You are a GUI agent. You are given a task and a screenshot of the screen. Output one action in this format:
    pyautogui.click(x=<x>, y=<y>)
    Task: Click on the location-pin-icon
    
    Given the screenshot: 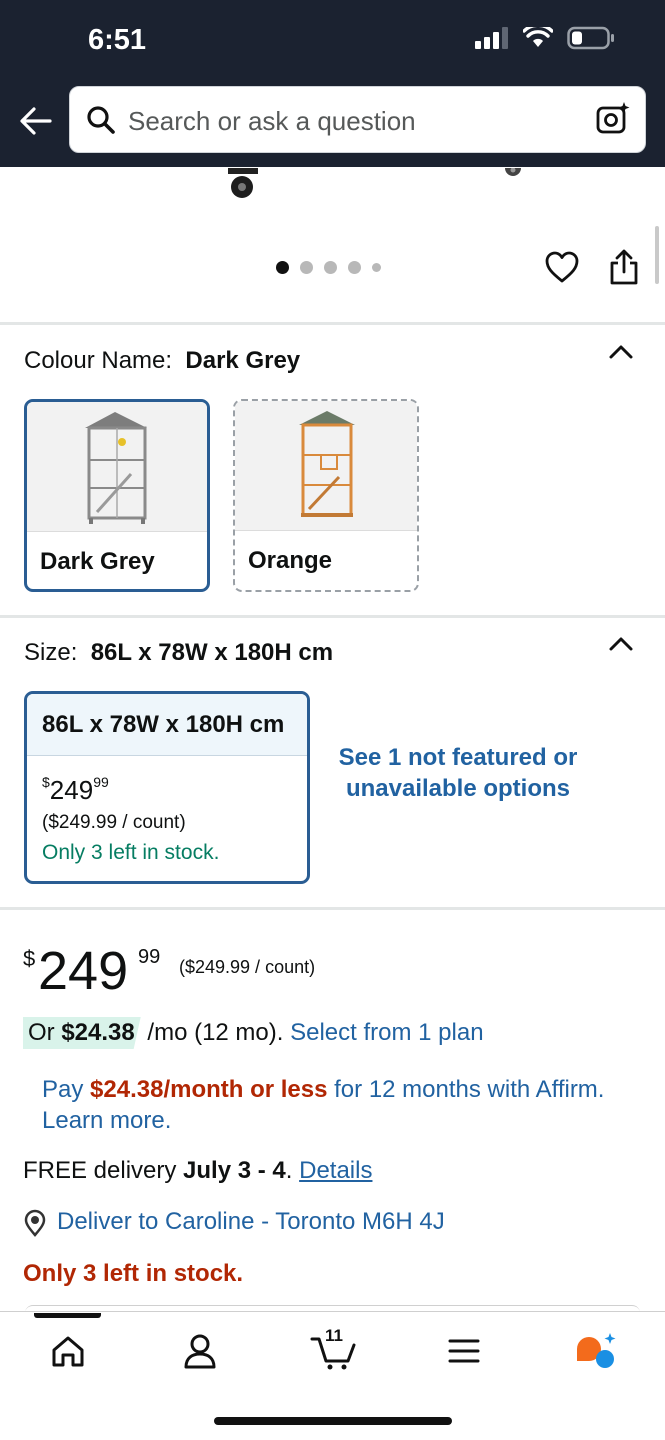 What is the action you would take?
    pyautogui.click(x=35, y=1223)
    